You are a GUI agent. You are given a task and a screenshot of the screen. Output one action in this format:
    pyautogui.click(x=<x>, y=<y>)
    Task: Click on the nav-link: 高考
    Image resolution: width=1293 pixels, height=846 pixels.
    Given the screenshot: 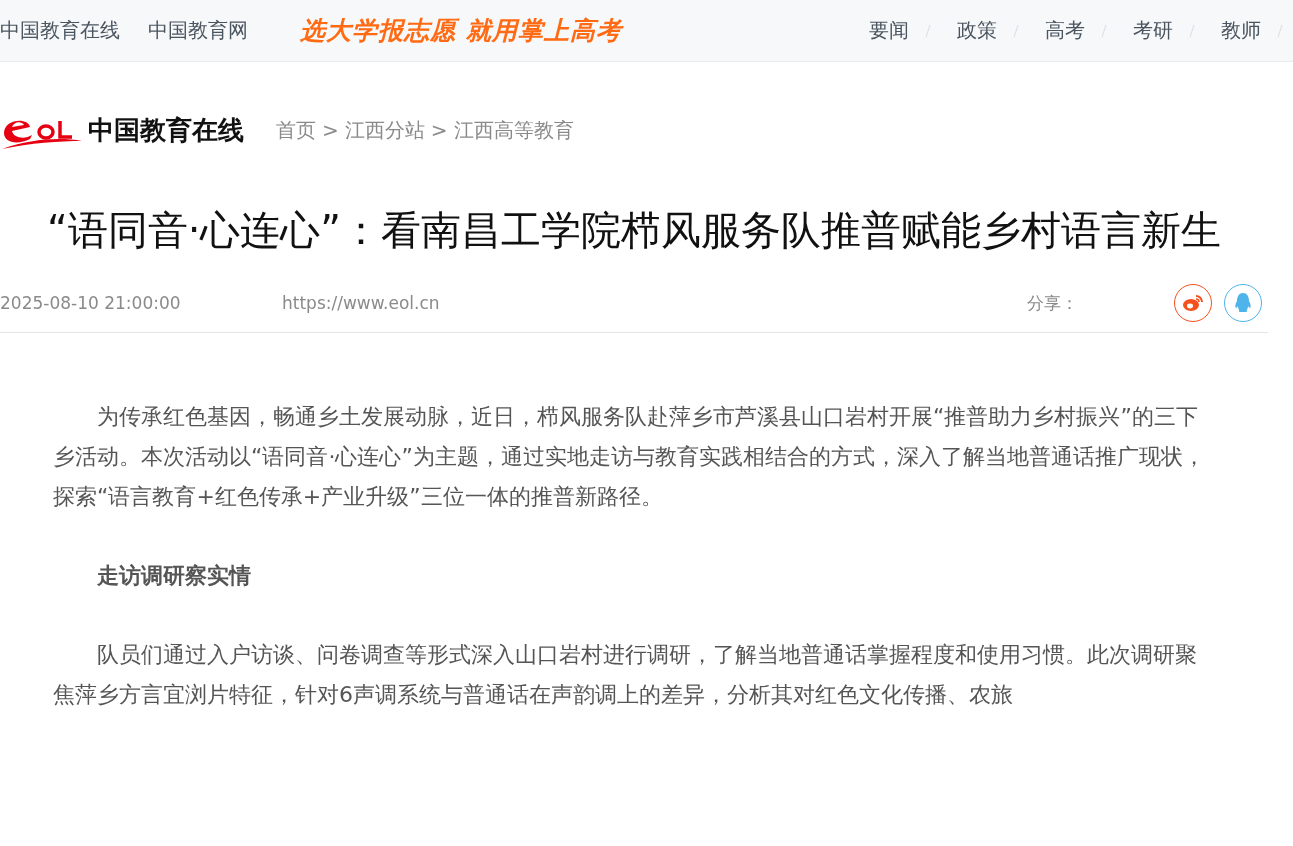 What is the action you would take?
    pyautogui.click(x=1065, y=30)
    